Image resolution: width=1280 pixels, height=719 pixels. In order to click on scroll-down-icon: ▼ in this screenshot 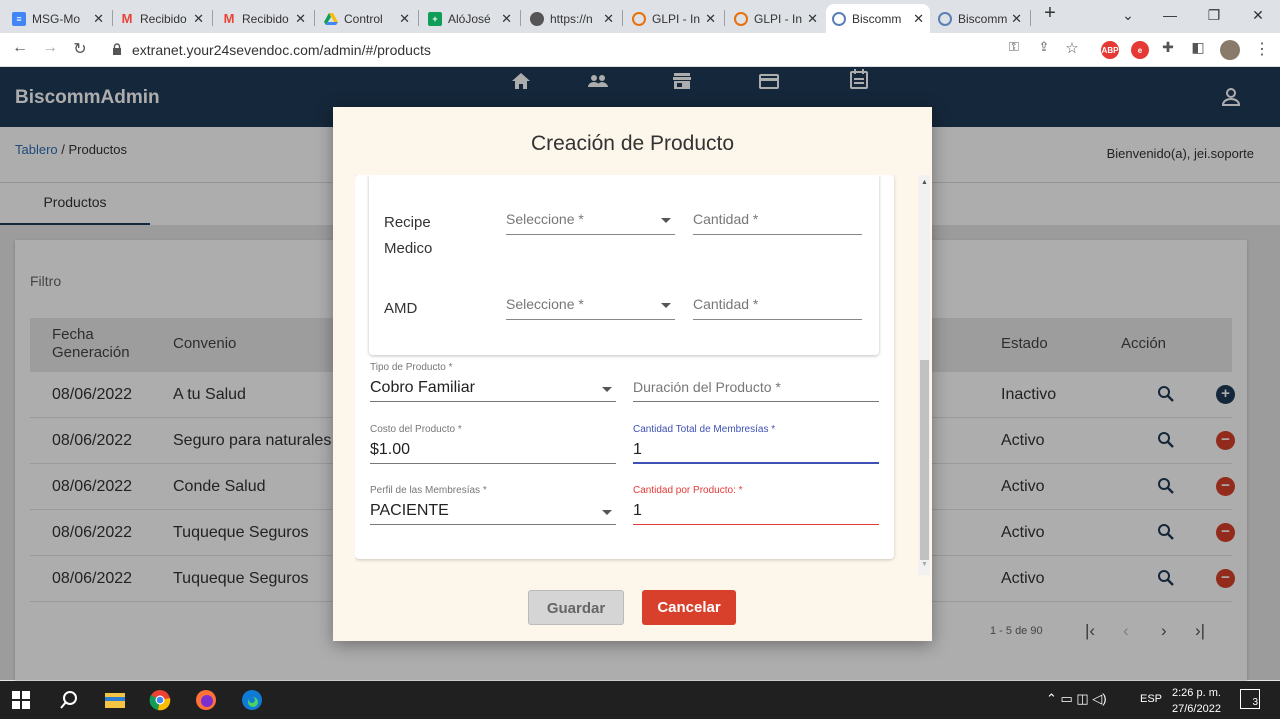, I will do `click(924, 564)`.